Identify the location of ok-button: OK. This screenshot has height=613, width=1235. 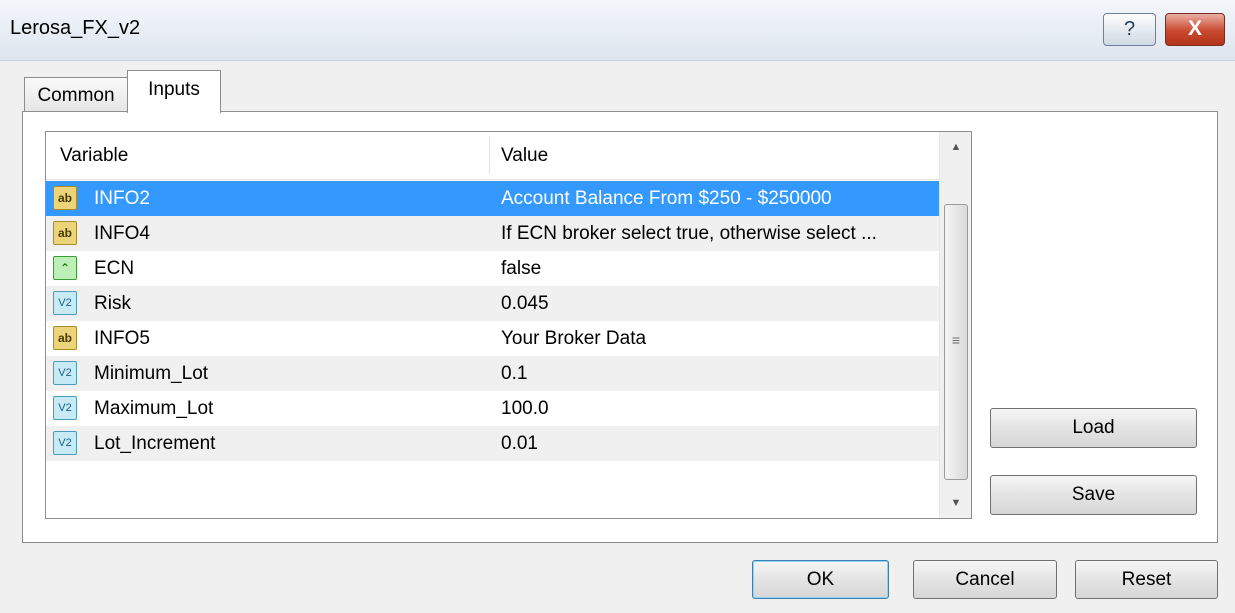
(820, 579).